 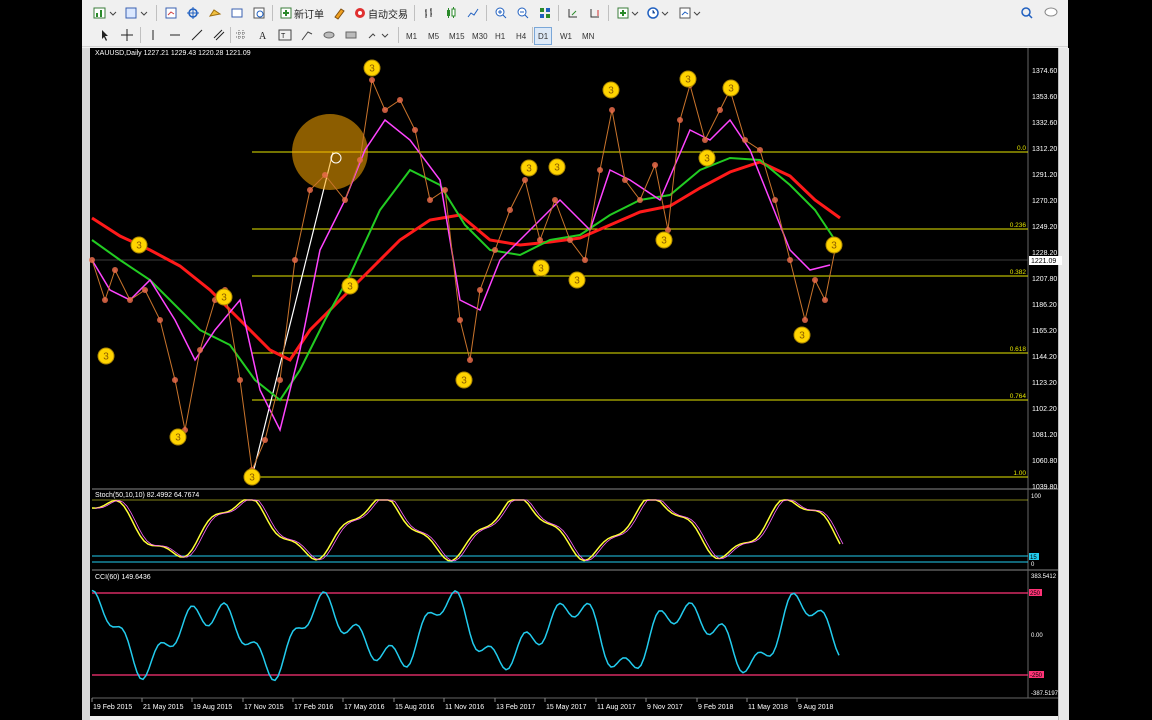 I want to click on chart-left-border, so click(x=86, y=384).